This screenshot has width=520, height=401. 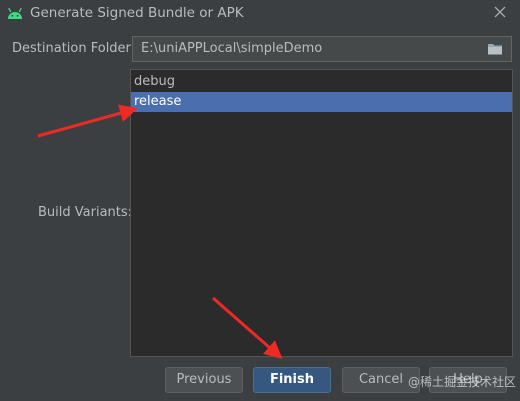 What do you see at coordinates (468, 380) in the screenshot?
I see `help-button: Help` at bounding box center [468, 380].